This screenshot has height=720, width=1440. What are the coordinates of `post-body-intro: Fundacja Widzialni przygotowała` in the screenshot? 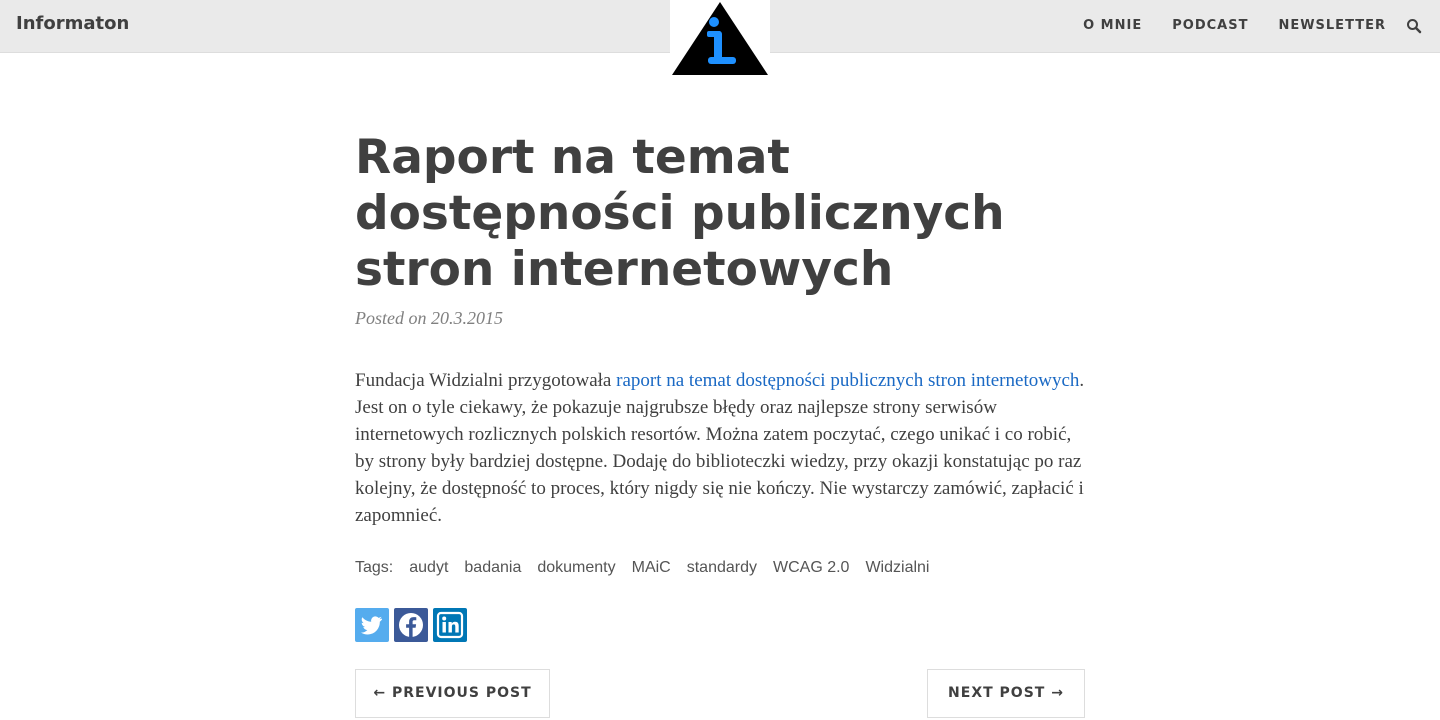 It's located at (486, 380).